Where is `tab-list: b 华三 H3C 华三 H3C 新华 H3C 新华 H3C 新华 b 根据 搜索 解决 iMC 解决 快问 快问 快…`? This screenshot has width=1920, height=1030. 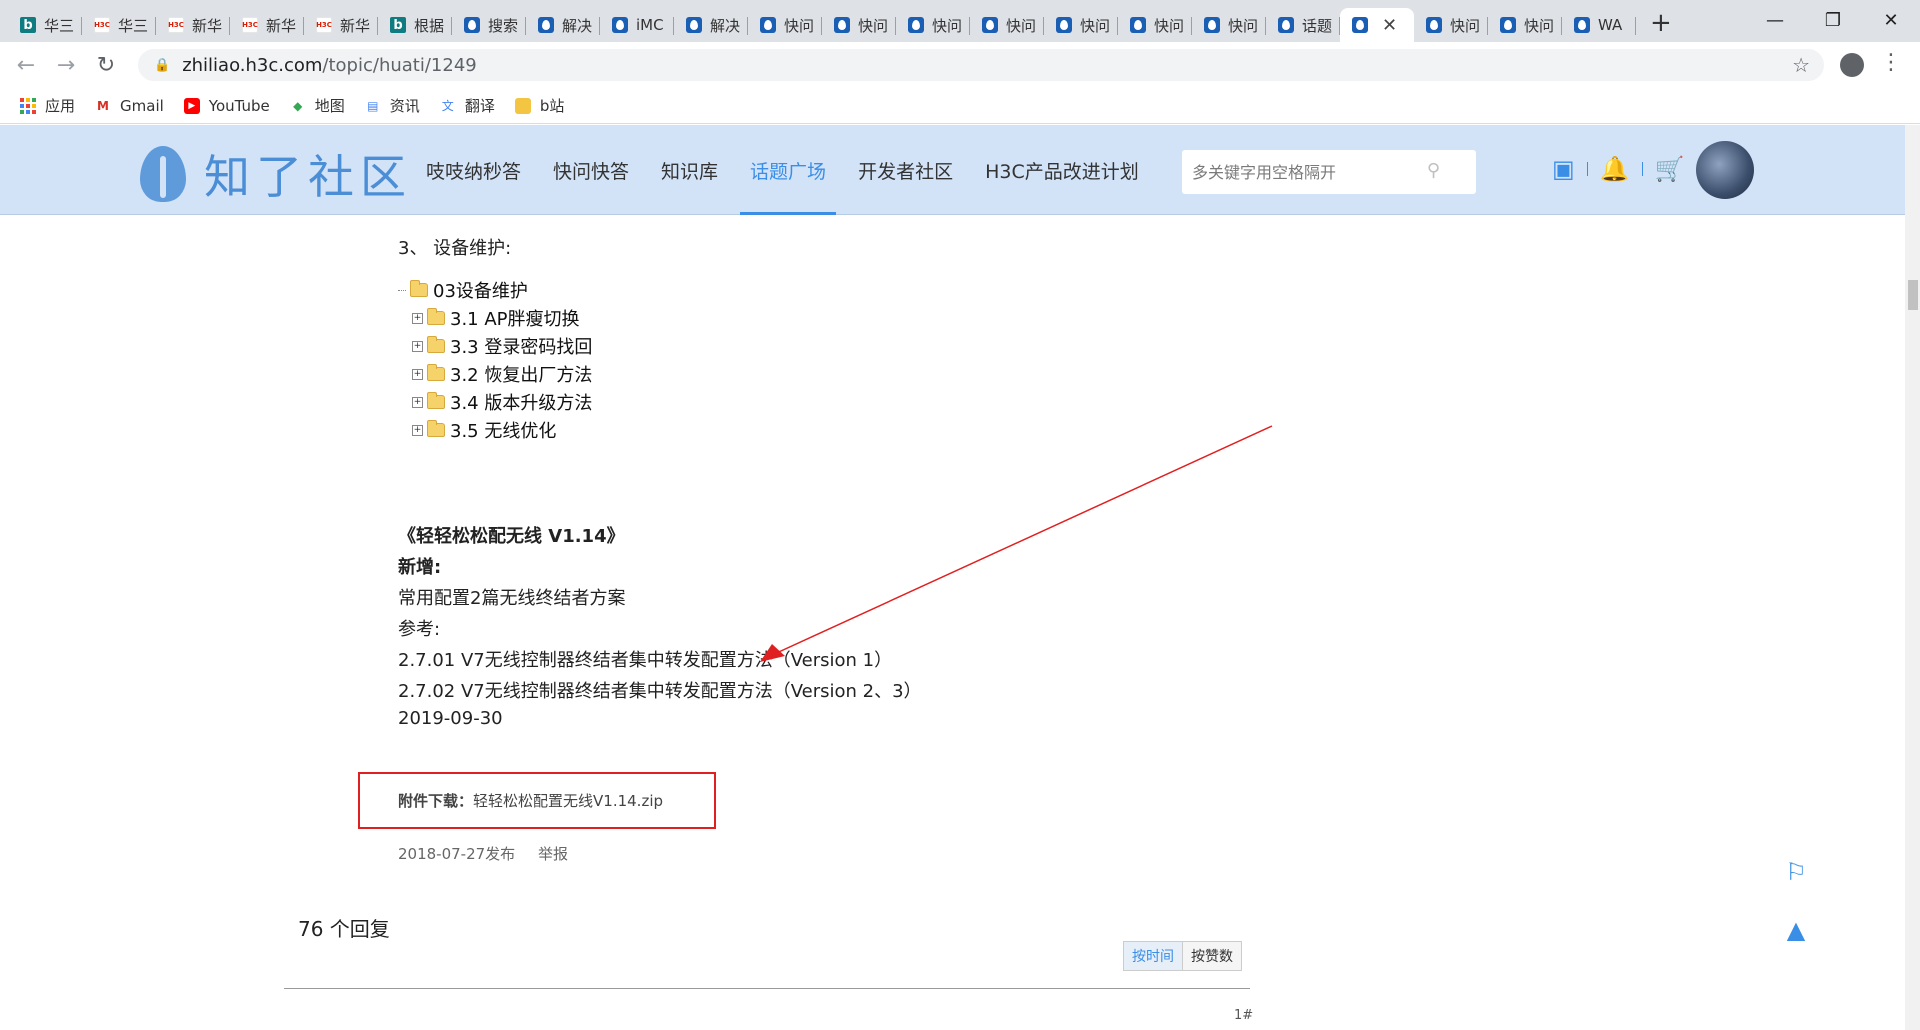
tab-list: b 华三 H3C 华三 H3C 新华 H3C 新华 H3C 新华 b 根据 搜索 解决 iMC 解决 快问 快问 快… is located at coordinates (836, 21).